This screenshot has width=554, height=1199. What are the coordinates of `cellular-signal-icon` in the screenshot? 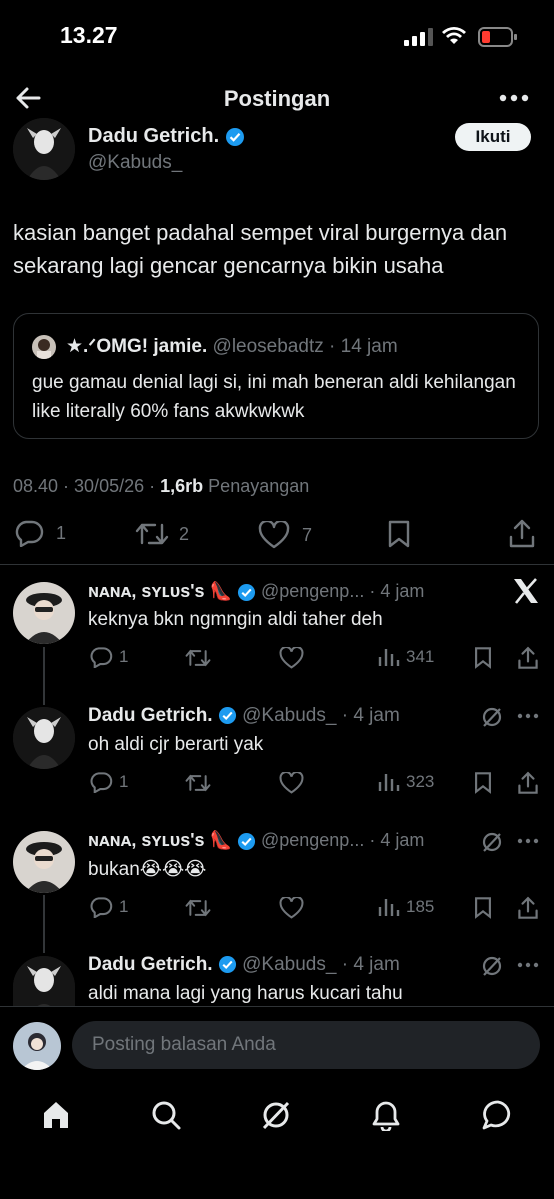 It's located at (419, 37).